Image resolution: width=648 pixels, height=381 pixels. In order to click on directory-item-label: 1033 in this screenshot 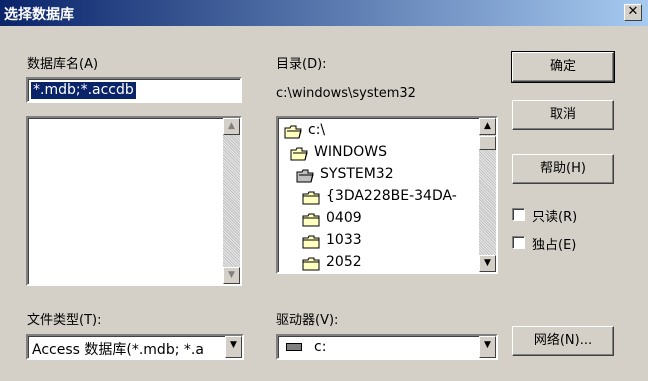, I will do `click(344, 240)`.